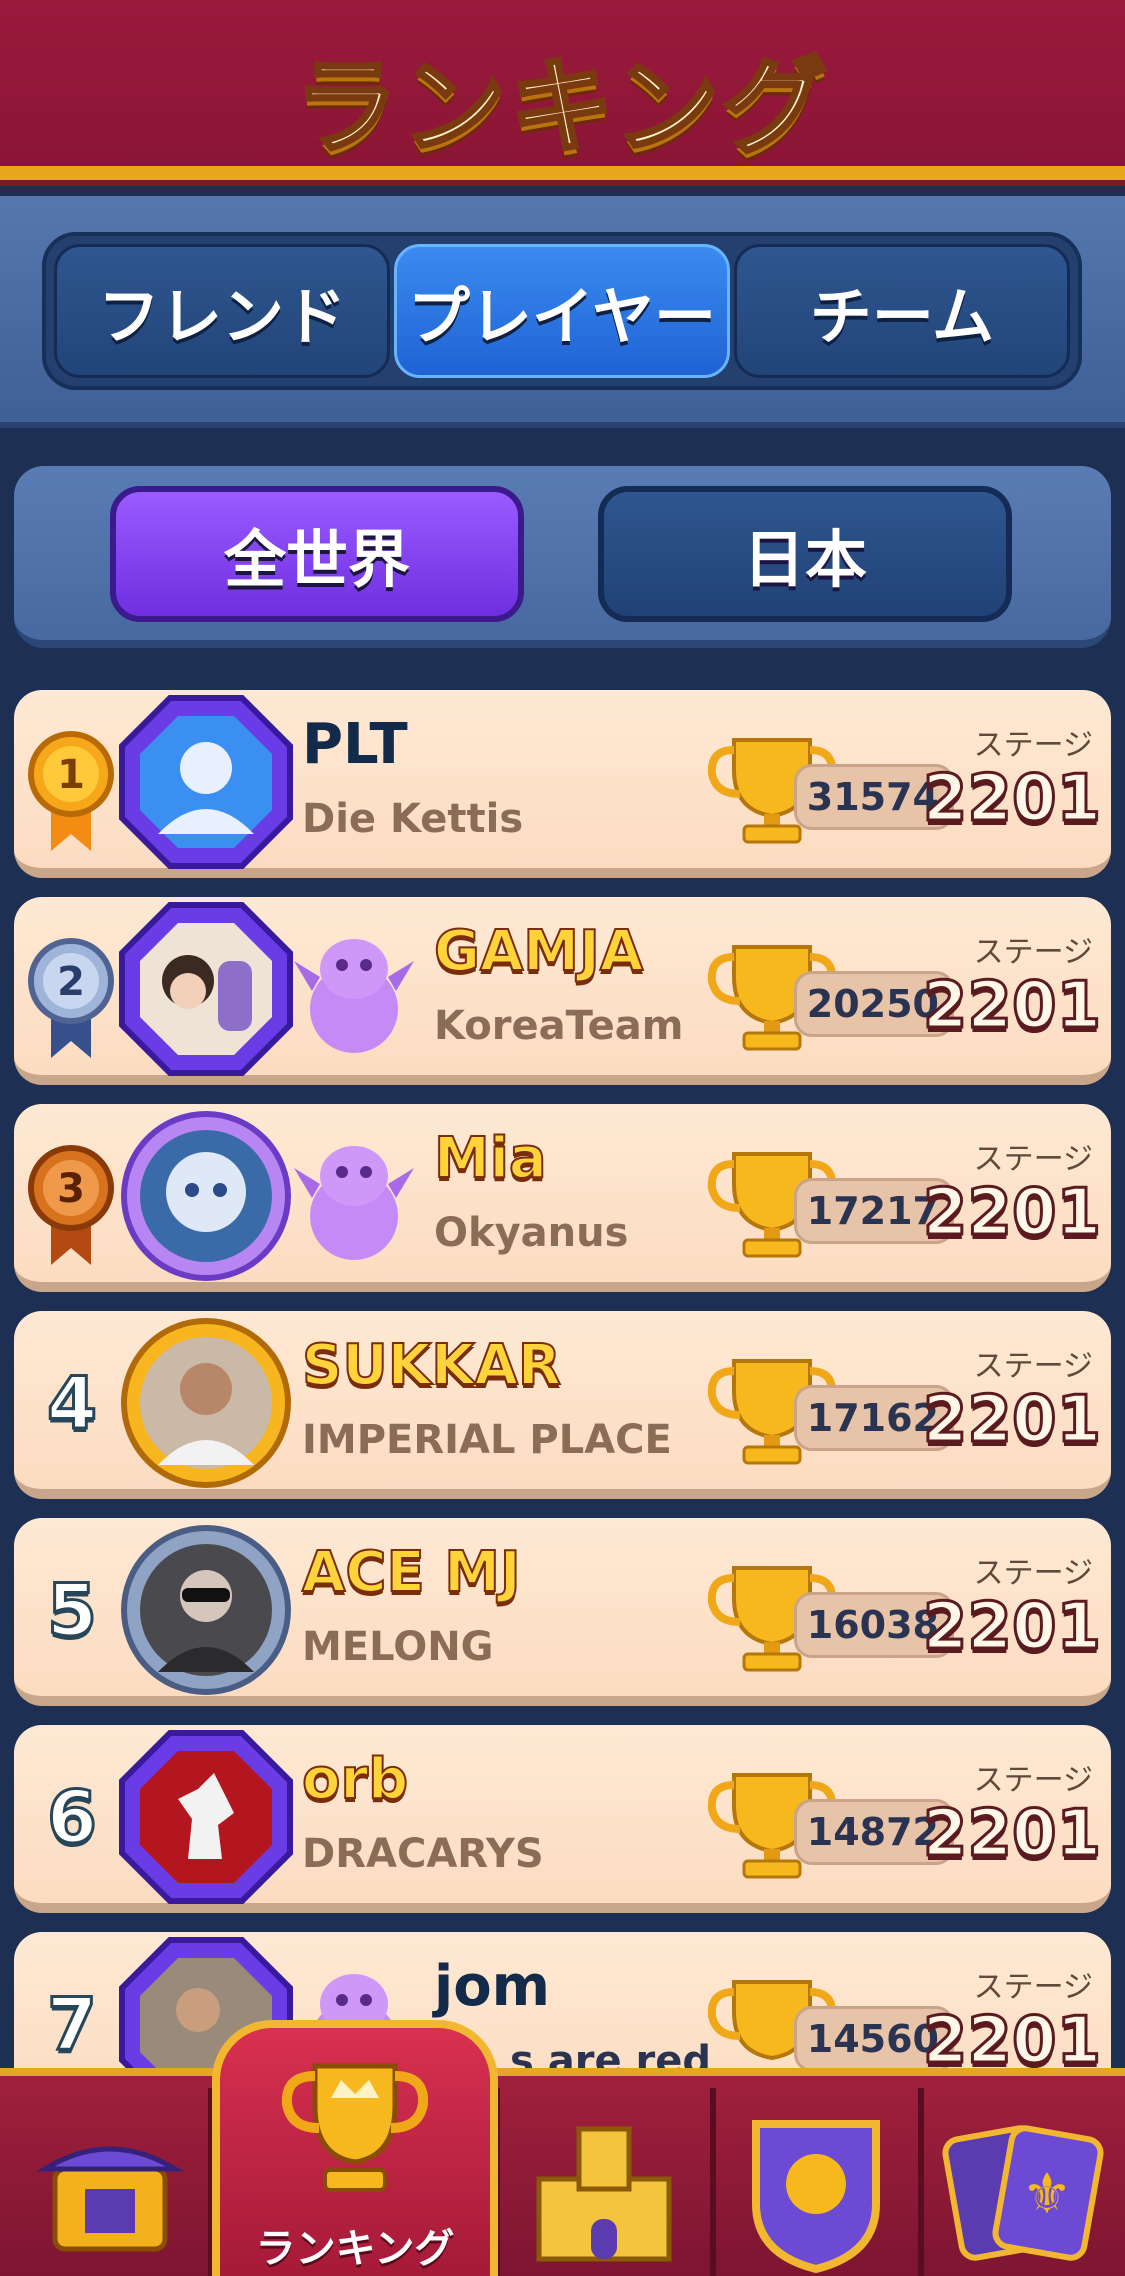 This screenshot has height=2276, width=1125. Describe the element at coordinates (490, 1158) in the screenshot. I see `player-name: Mia` at that location.